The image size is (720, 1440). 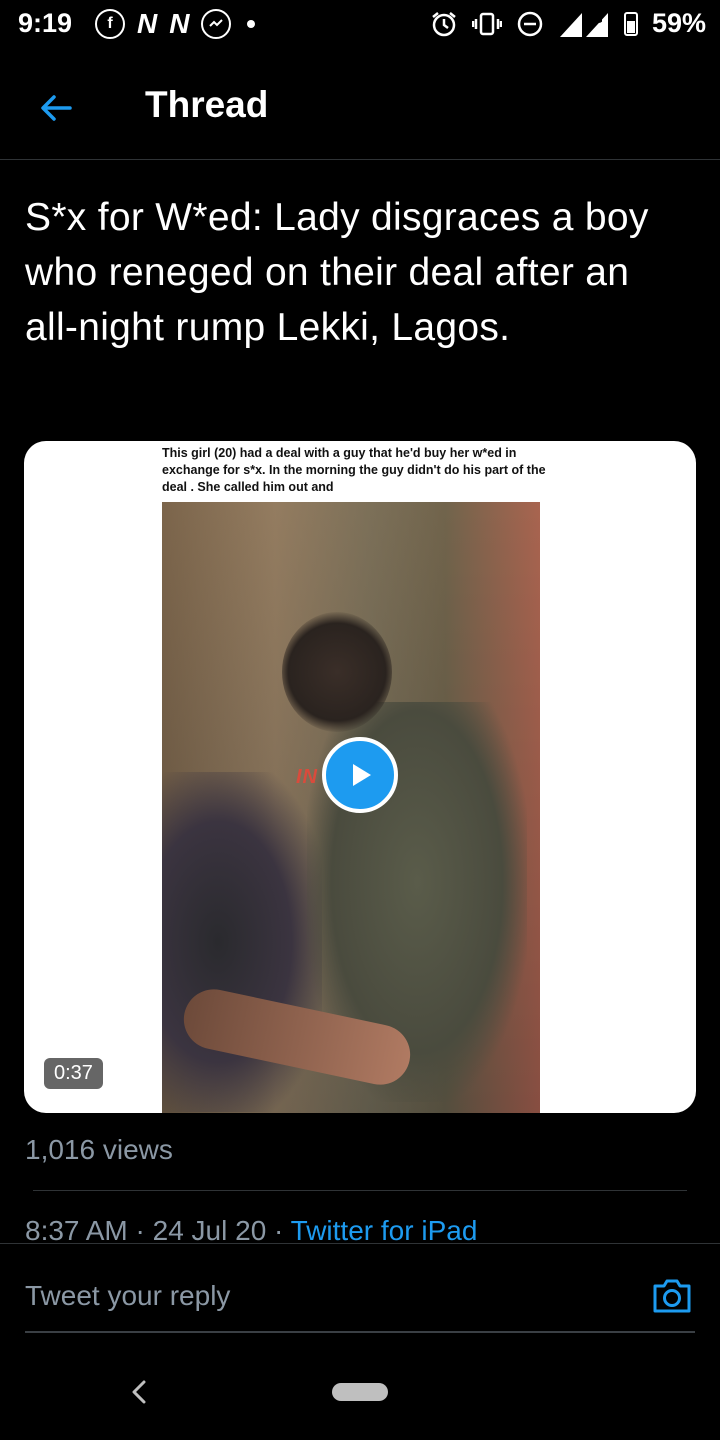 What do you see at coordinates (672, 1295) in the screenshot?
I see `camera-icon` at bounding box center [672, 1295].